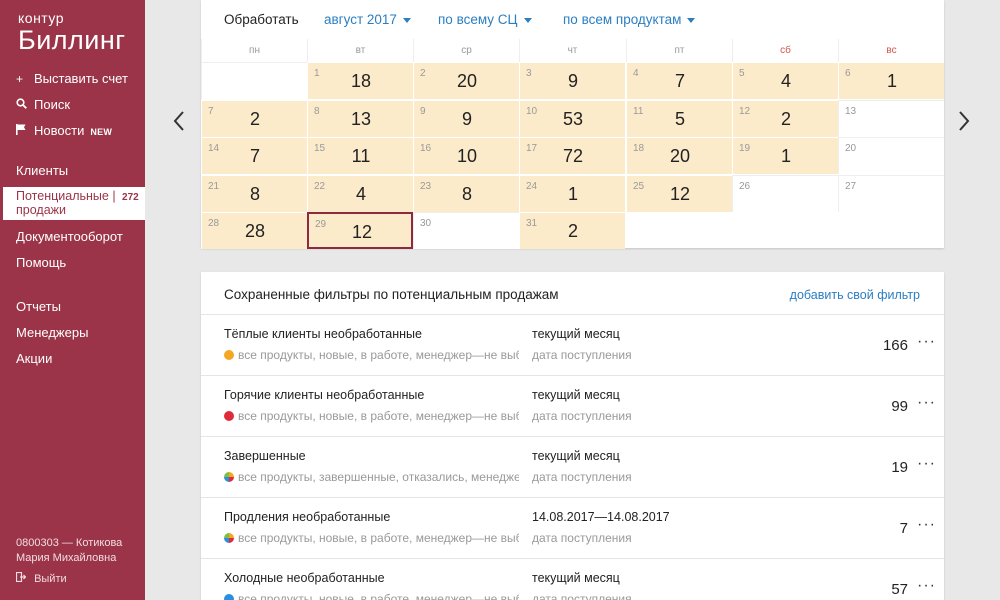 The height and width of the screenshot is (600, 1000). I want to click on scope-dropdown-value: по всему СЦ, so click(478, 19).